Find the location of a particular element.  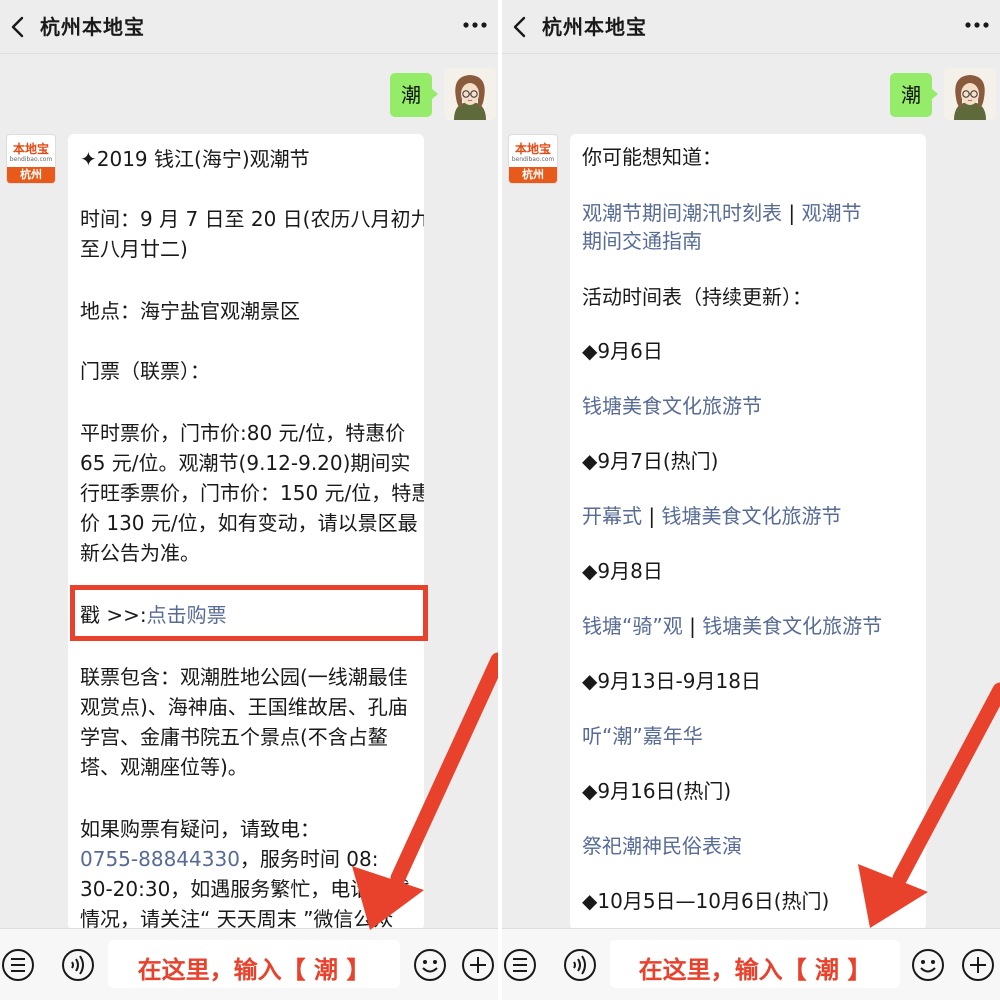

message-line: 30-20:30，如遇服务繁忙，电话占线 is located at coordinates (245, 889).